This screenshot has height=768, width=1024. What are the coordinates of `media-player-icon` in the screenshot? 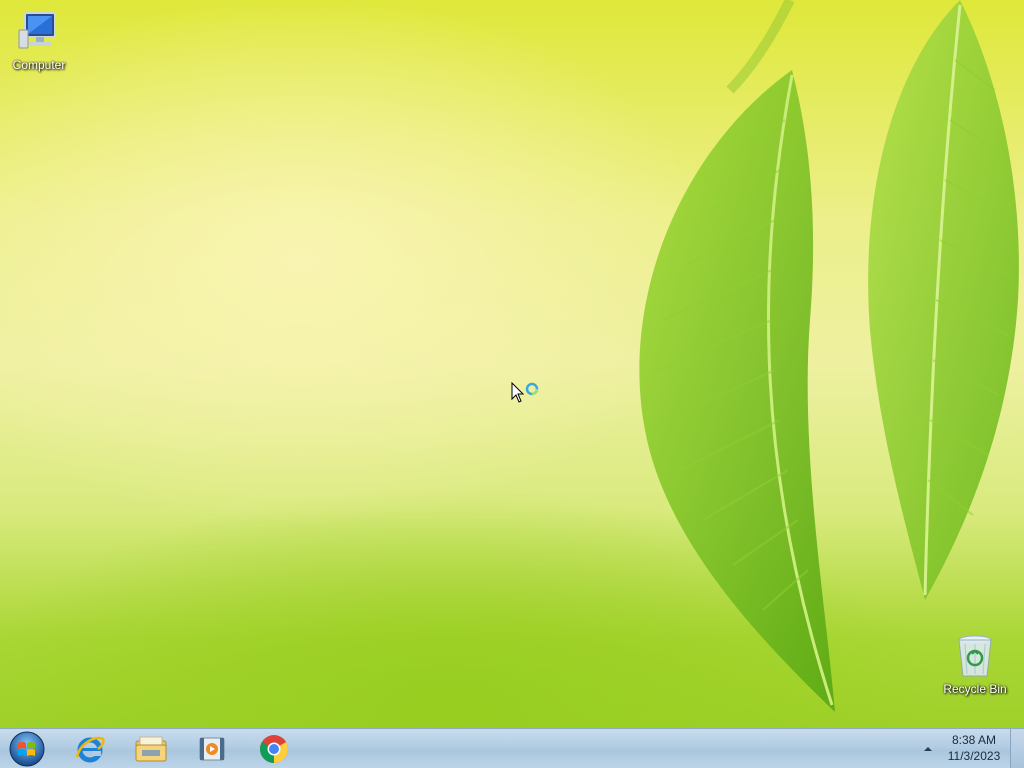 It's located at (212, 748).